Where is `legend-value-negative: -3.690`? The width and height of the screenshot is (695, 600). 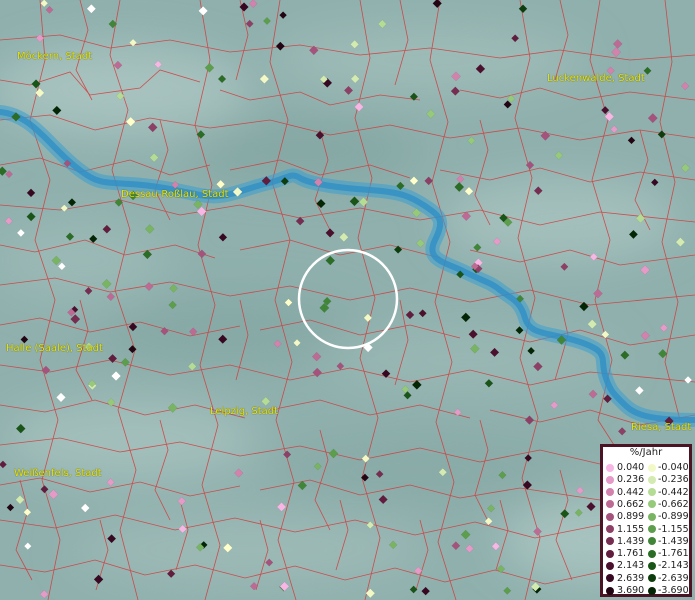 legend-value-negative: -3.690 is located at coordinates (673, 590).